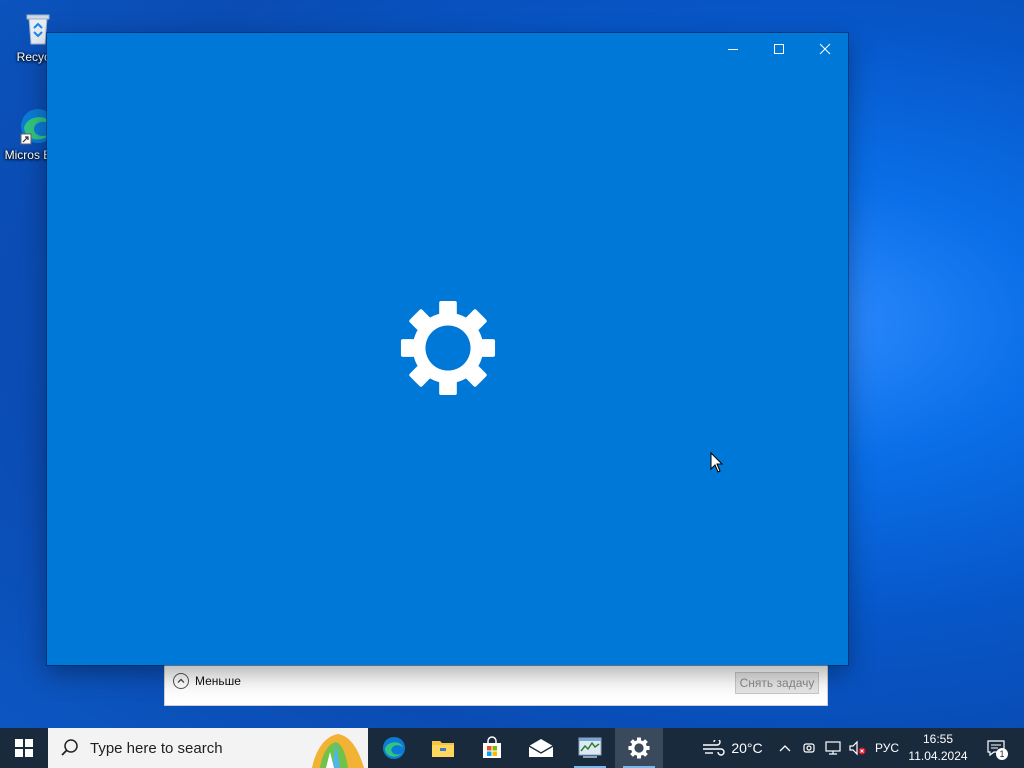 This screenshot has width=1024, height=768. I want to click on wind-icon, so click(714, 748).